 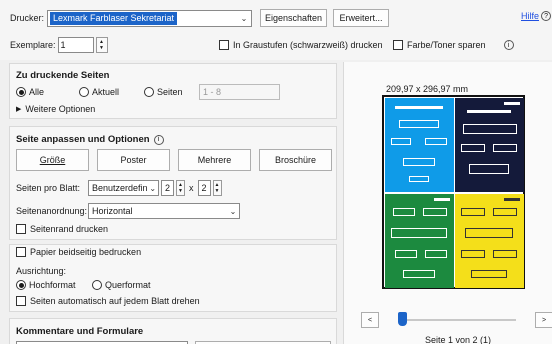 I want to click on times-label: x, so click(x=191, y=188).